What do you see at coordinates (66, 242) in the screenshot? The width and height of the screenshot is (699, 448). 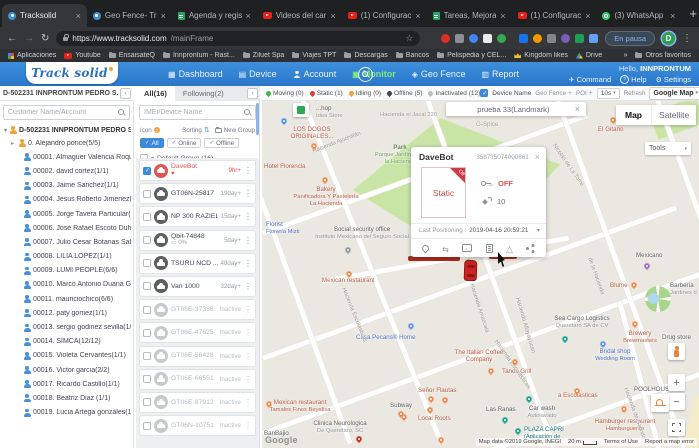 I see `tree-item: 00007. Julio Cesar Botanas Sabrositas S` at bounding box center [66, 242].